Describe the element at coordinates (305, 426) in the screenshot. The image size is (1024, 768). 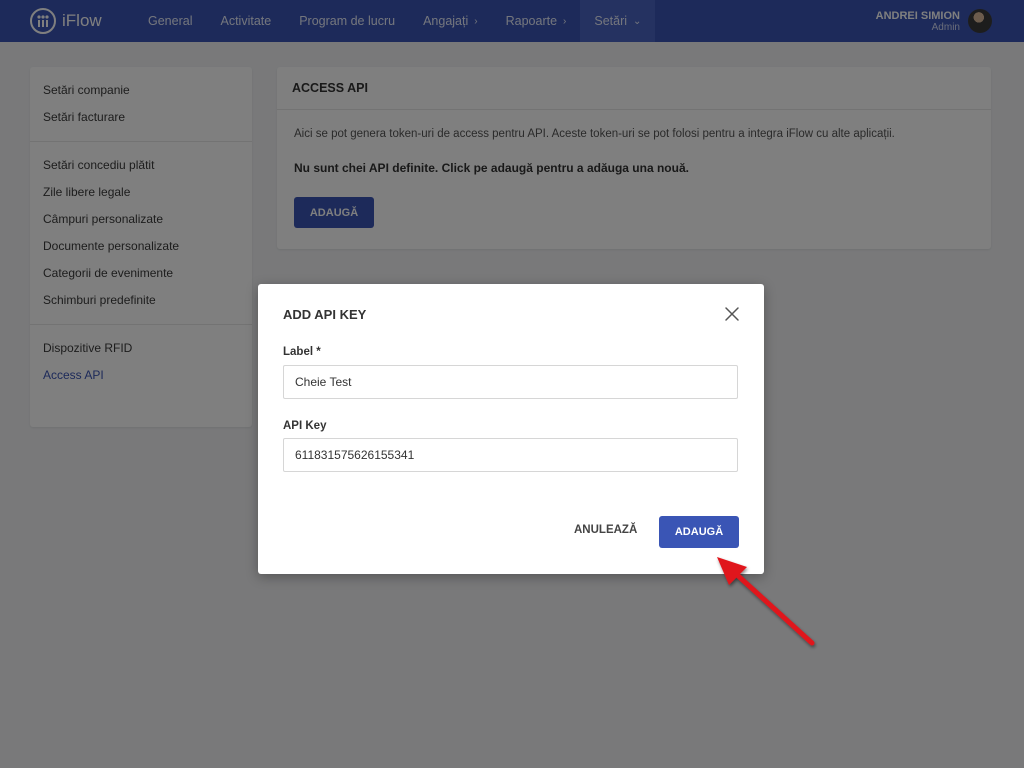
I see `api-key-field-label: API Key` at that location.